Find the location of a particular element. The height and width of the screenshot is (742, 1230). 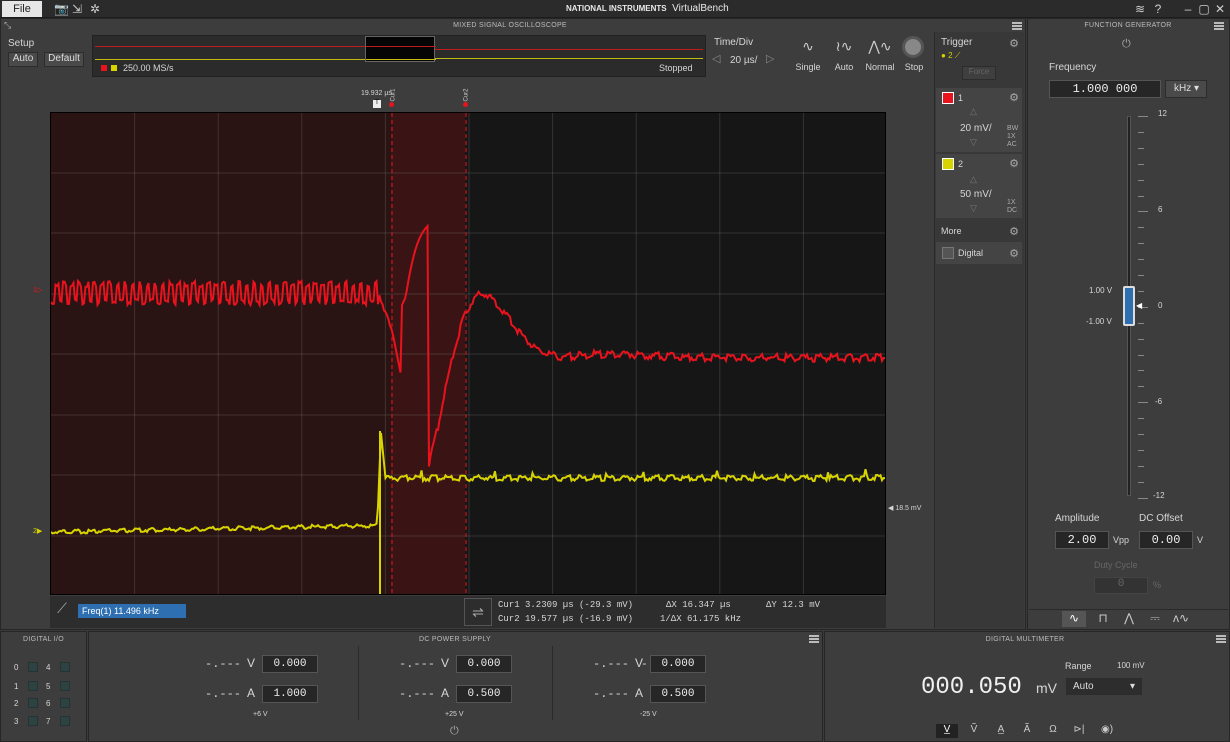

overview-strip: 250.00 MS/s Stopped is located at coordinates (399, 56).